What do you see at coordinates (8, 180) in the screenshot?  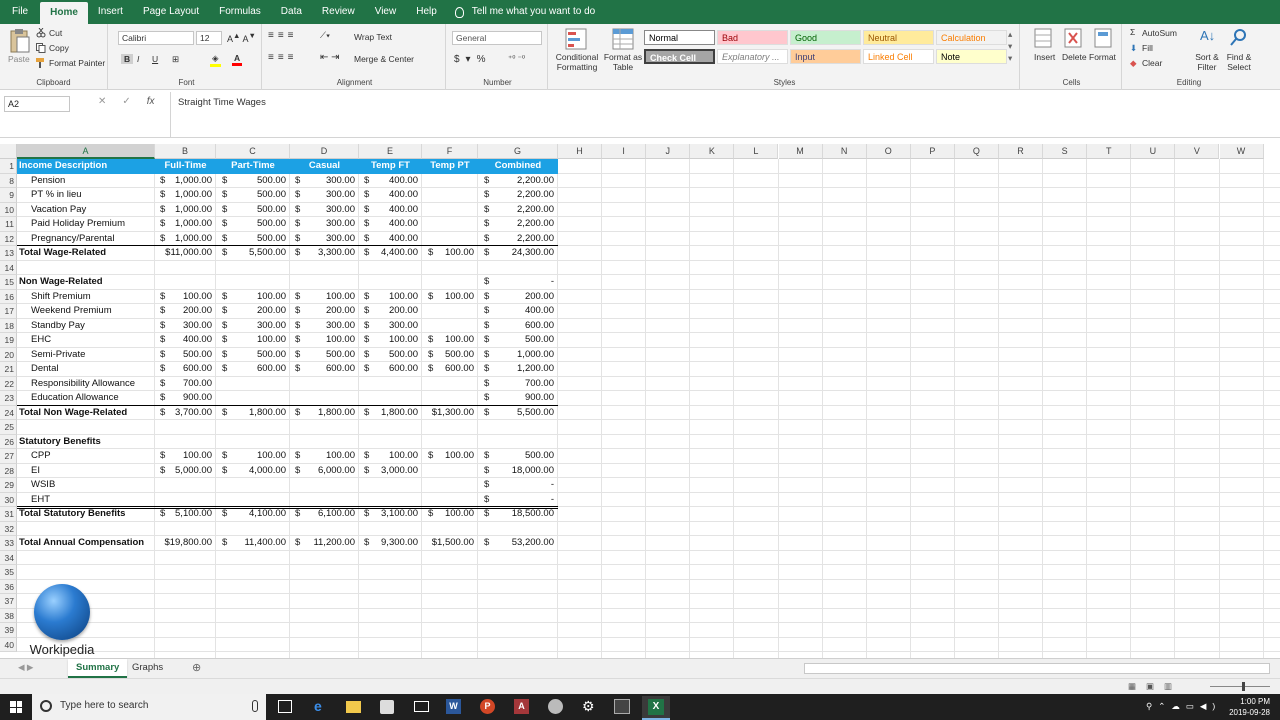 I see `row-header-8: 8` at bounding box center [8, 180].